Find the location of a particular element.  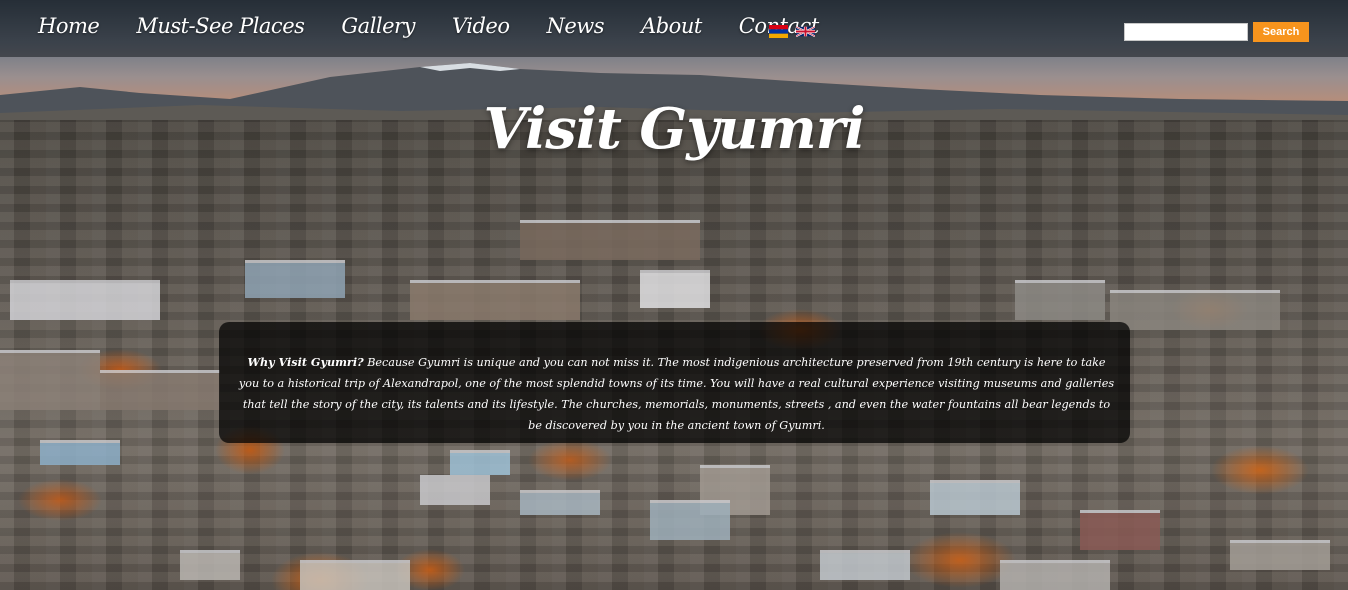

nav-news-link: News is located at coordinates (576, 26).